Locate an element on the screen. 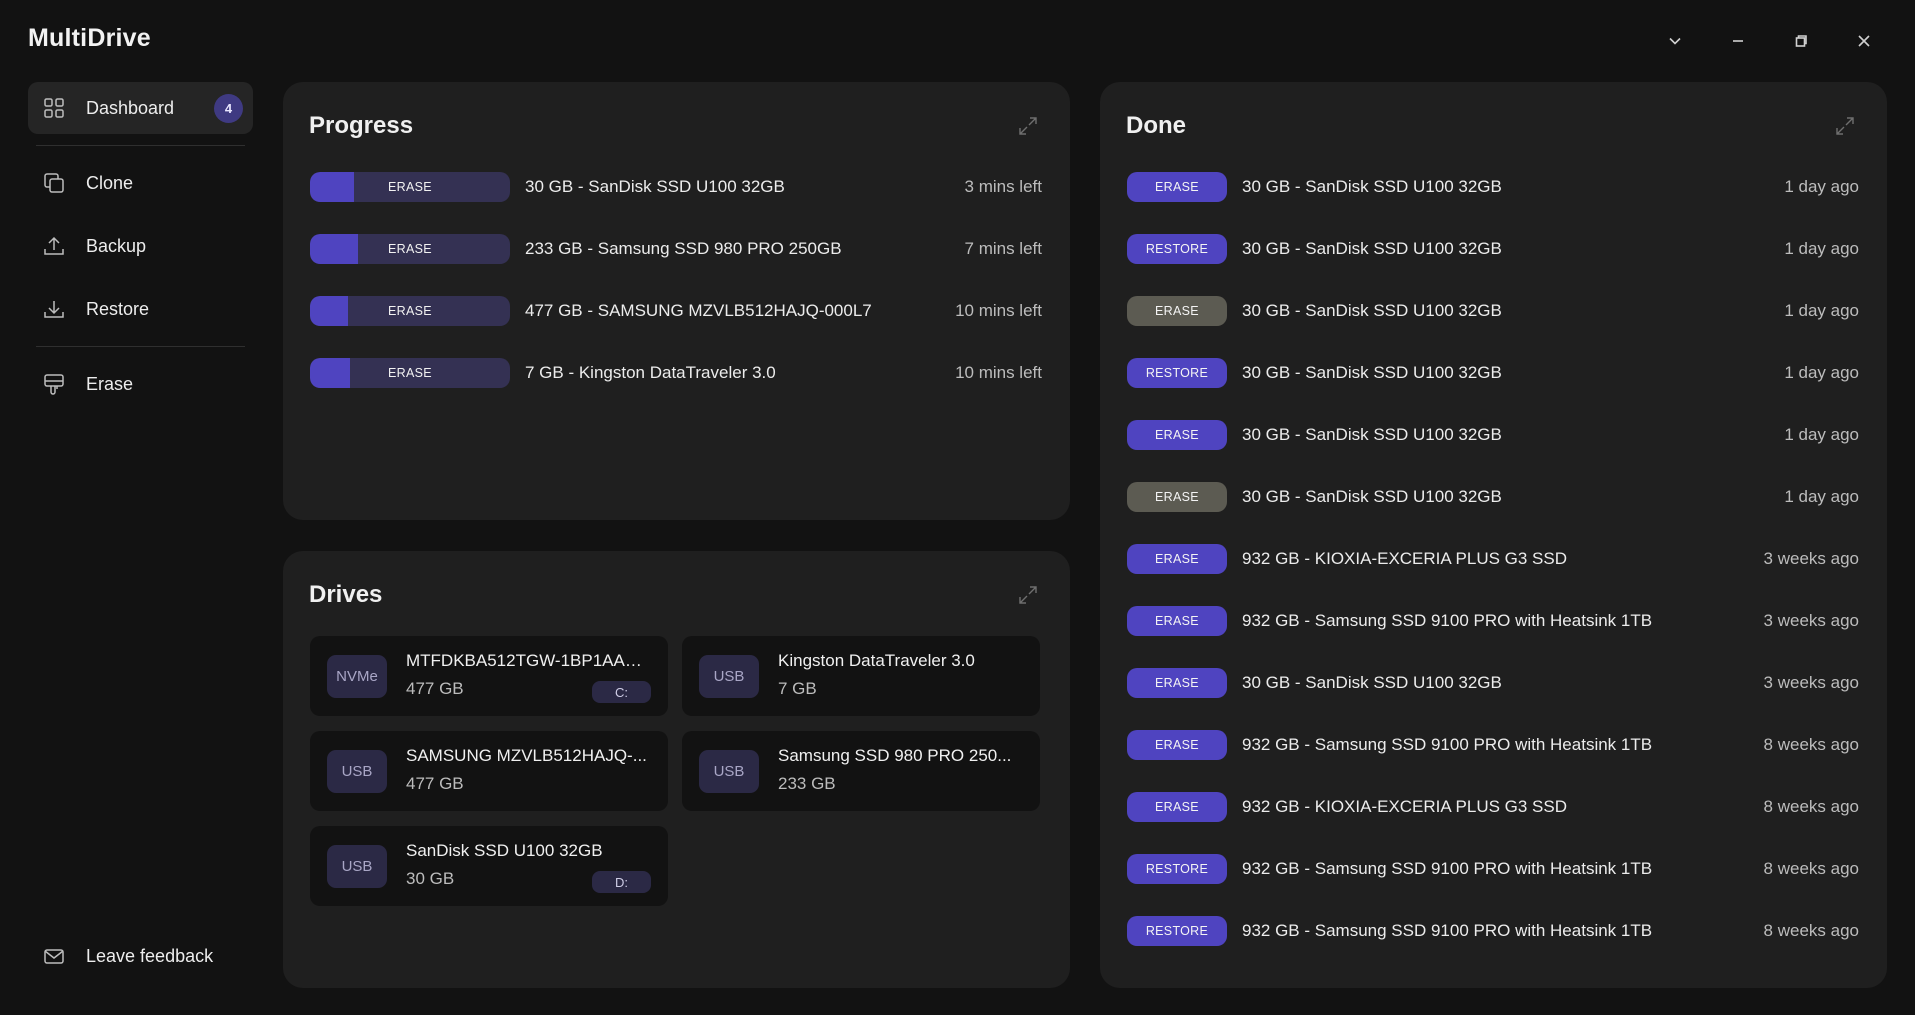  chevron-down-icon is located at coordinates (1674, 41).